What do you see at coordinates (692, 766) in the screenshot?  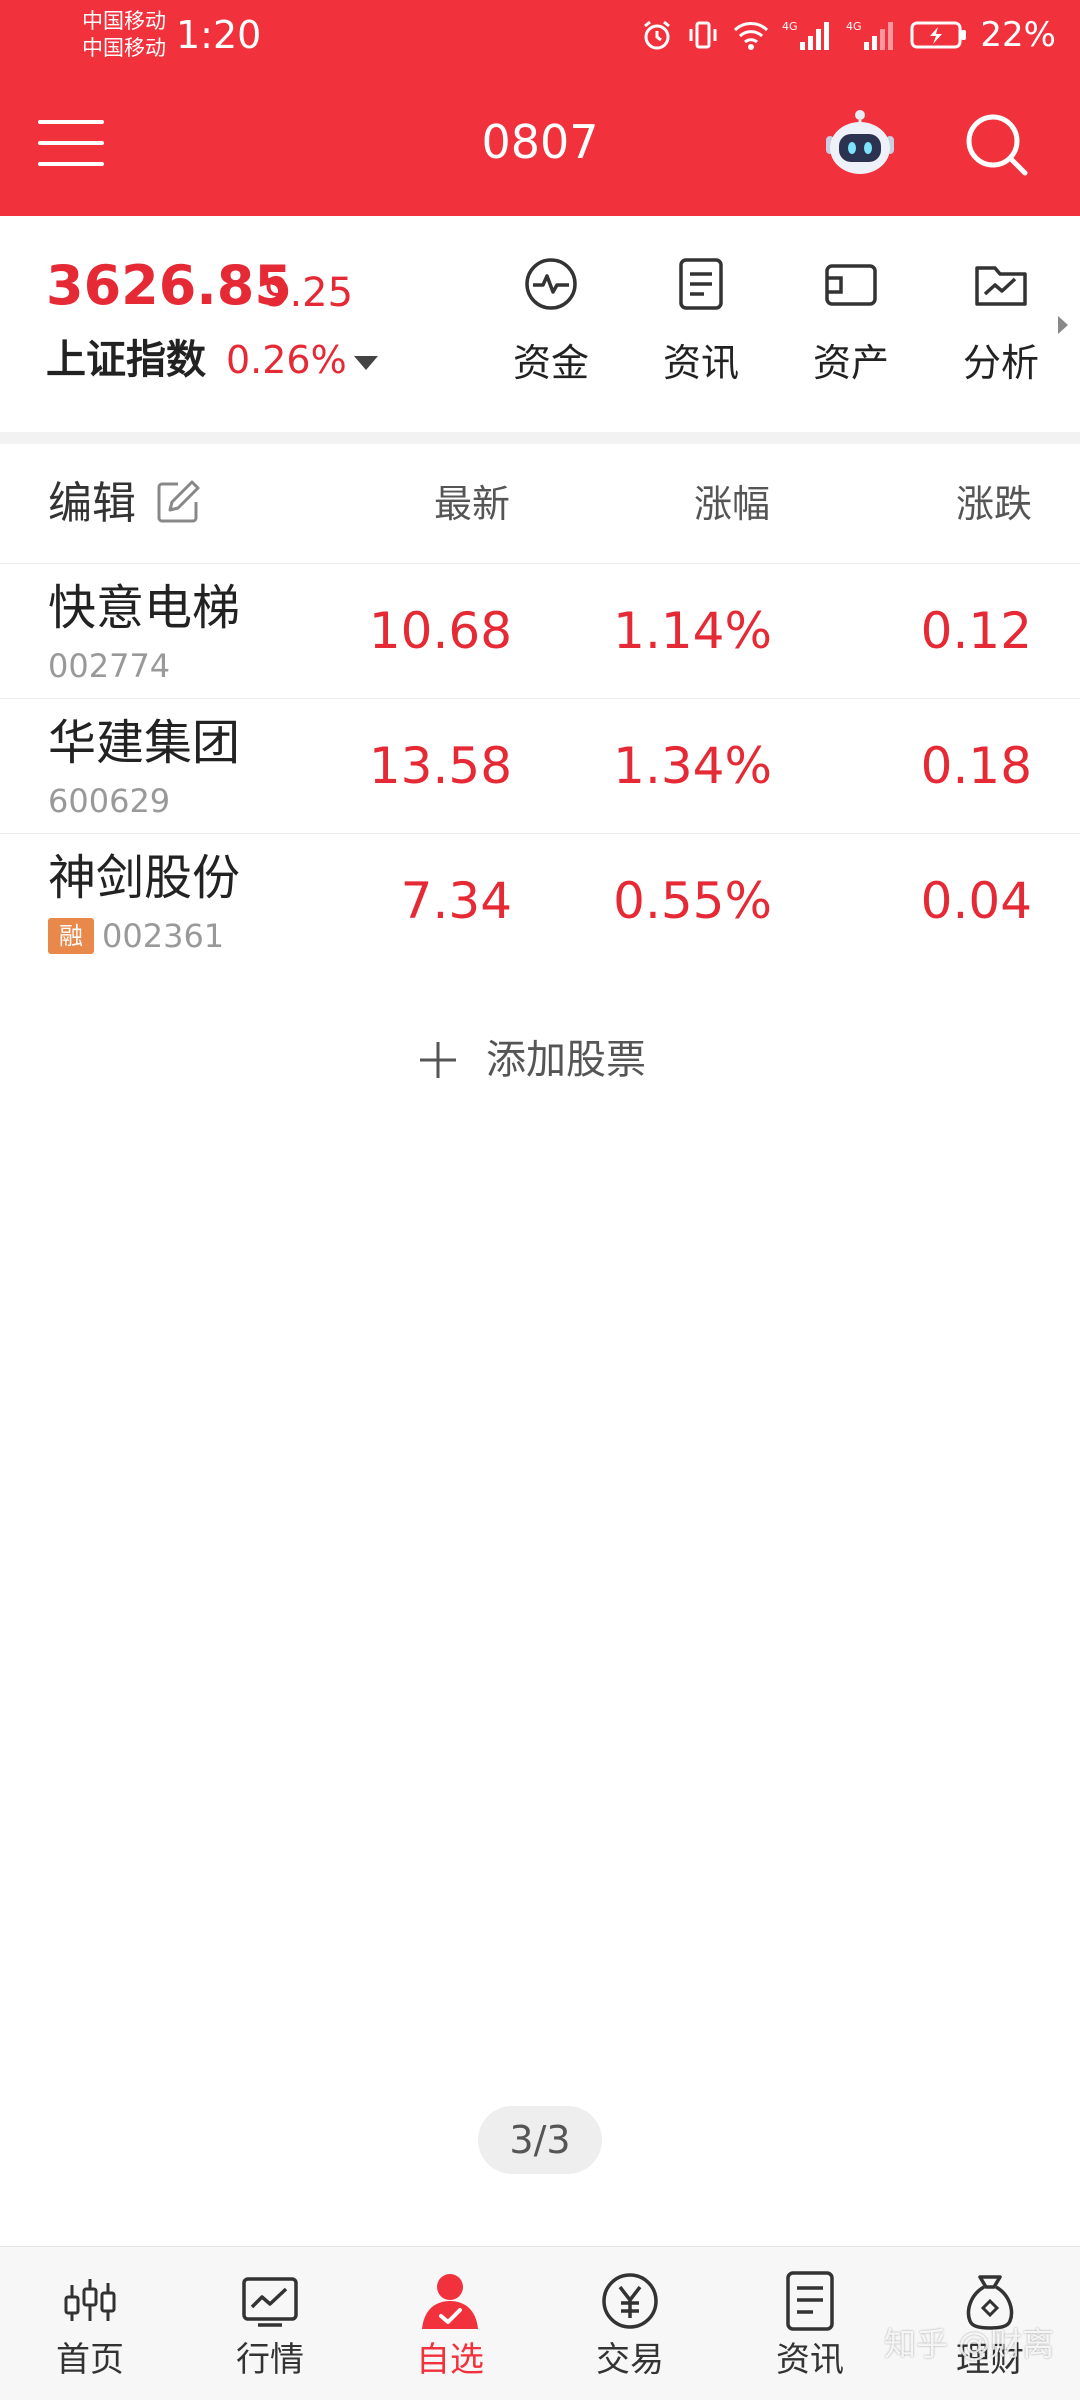 I see `stock-percent: 1.34%` at bounding box center [692, 766].